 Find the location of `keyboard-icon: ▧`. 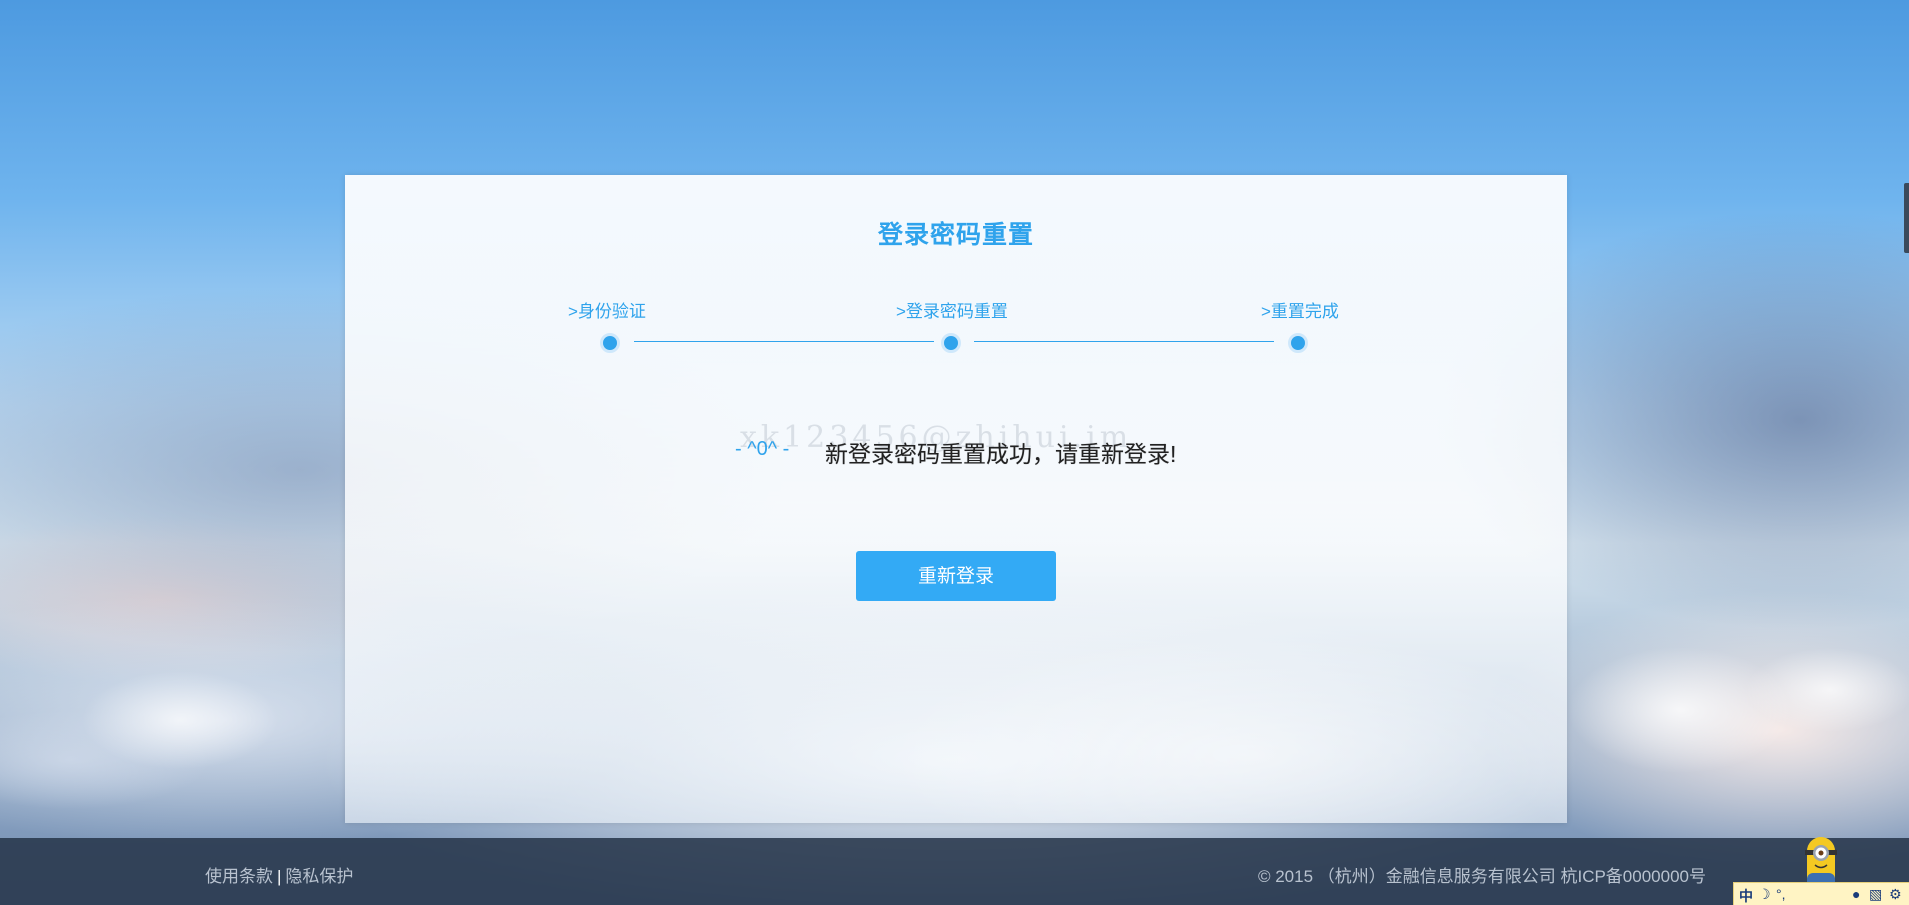

keyboard-icon: ▧ is located at coordinates (1875, 894).